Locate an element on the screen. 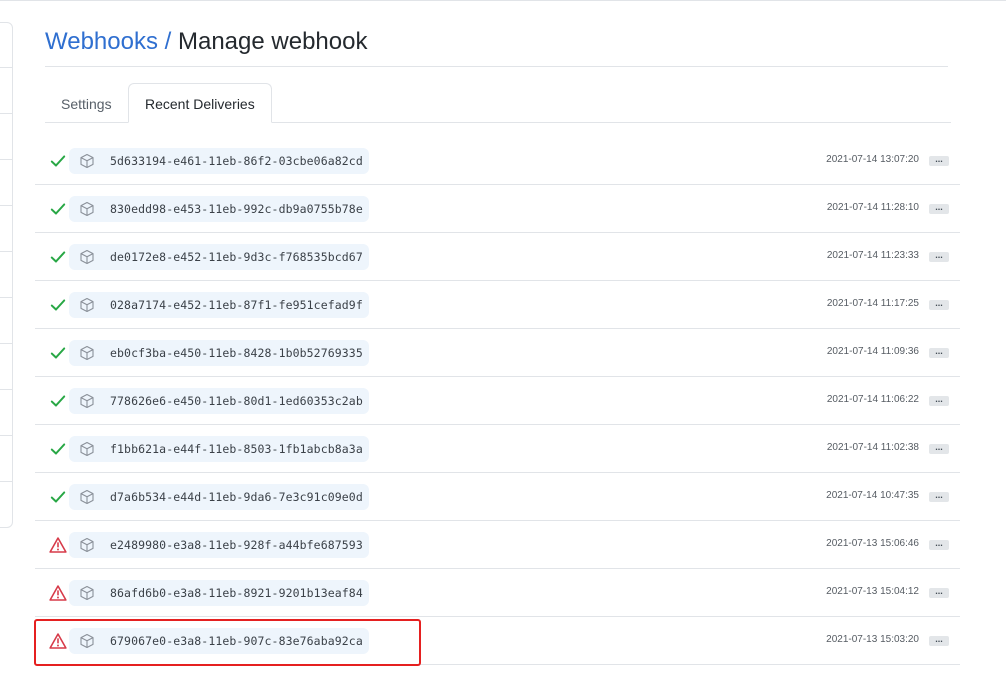 The image size is (1006, 681). delivery-guid-button: de0172e8-e452-11eb-9d3c-f768535bcd67 is located at coordinates (219, 257).